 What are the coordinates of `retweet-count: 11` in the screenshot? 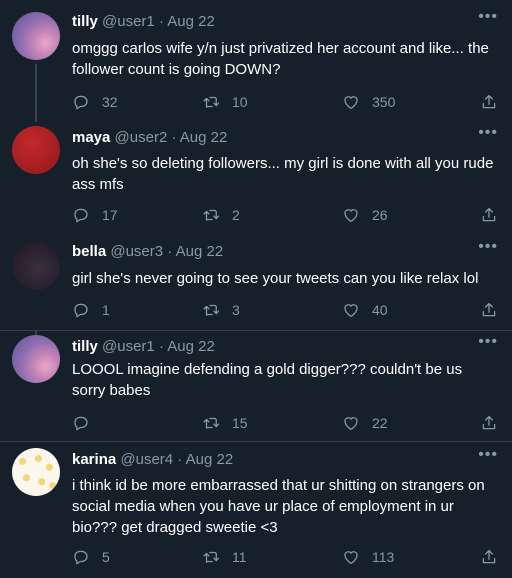 It's located at (239, 557).